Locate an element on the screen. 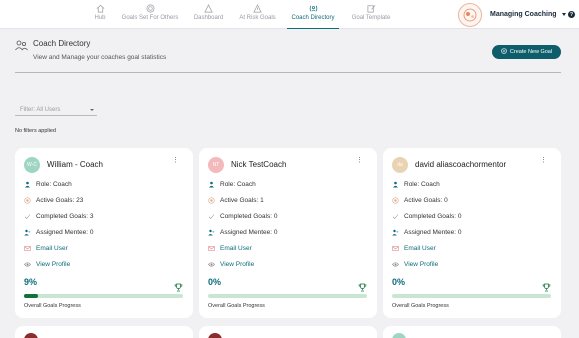 This screenshot has width=579, height=338. create-new-goal-button: Create New Goal is located at coordinates (526, 52).